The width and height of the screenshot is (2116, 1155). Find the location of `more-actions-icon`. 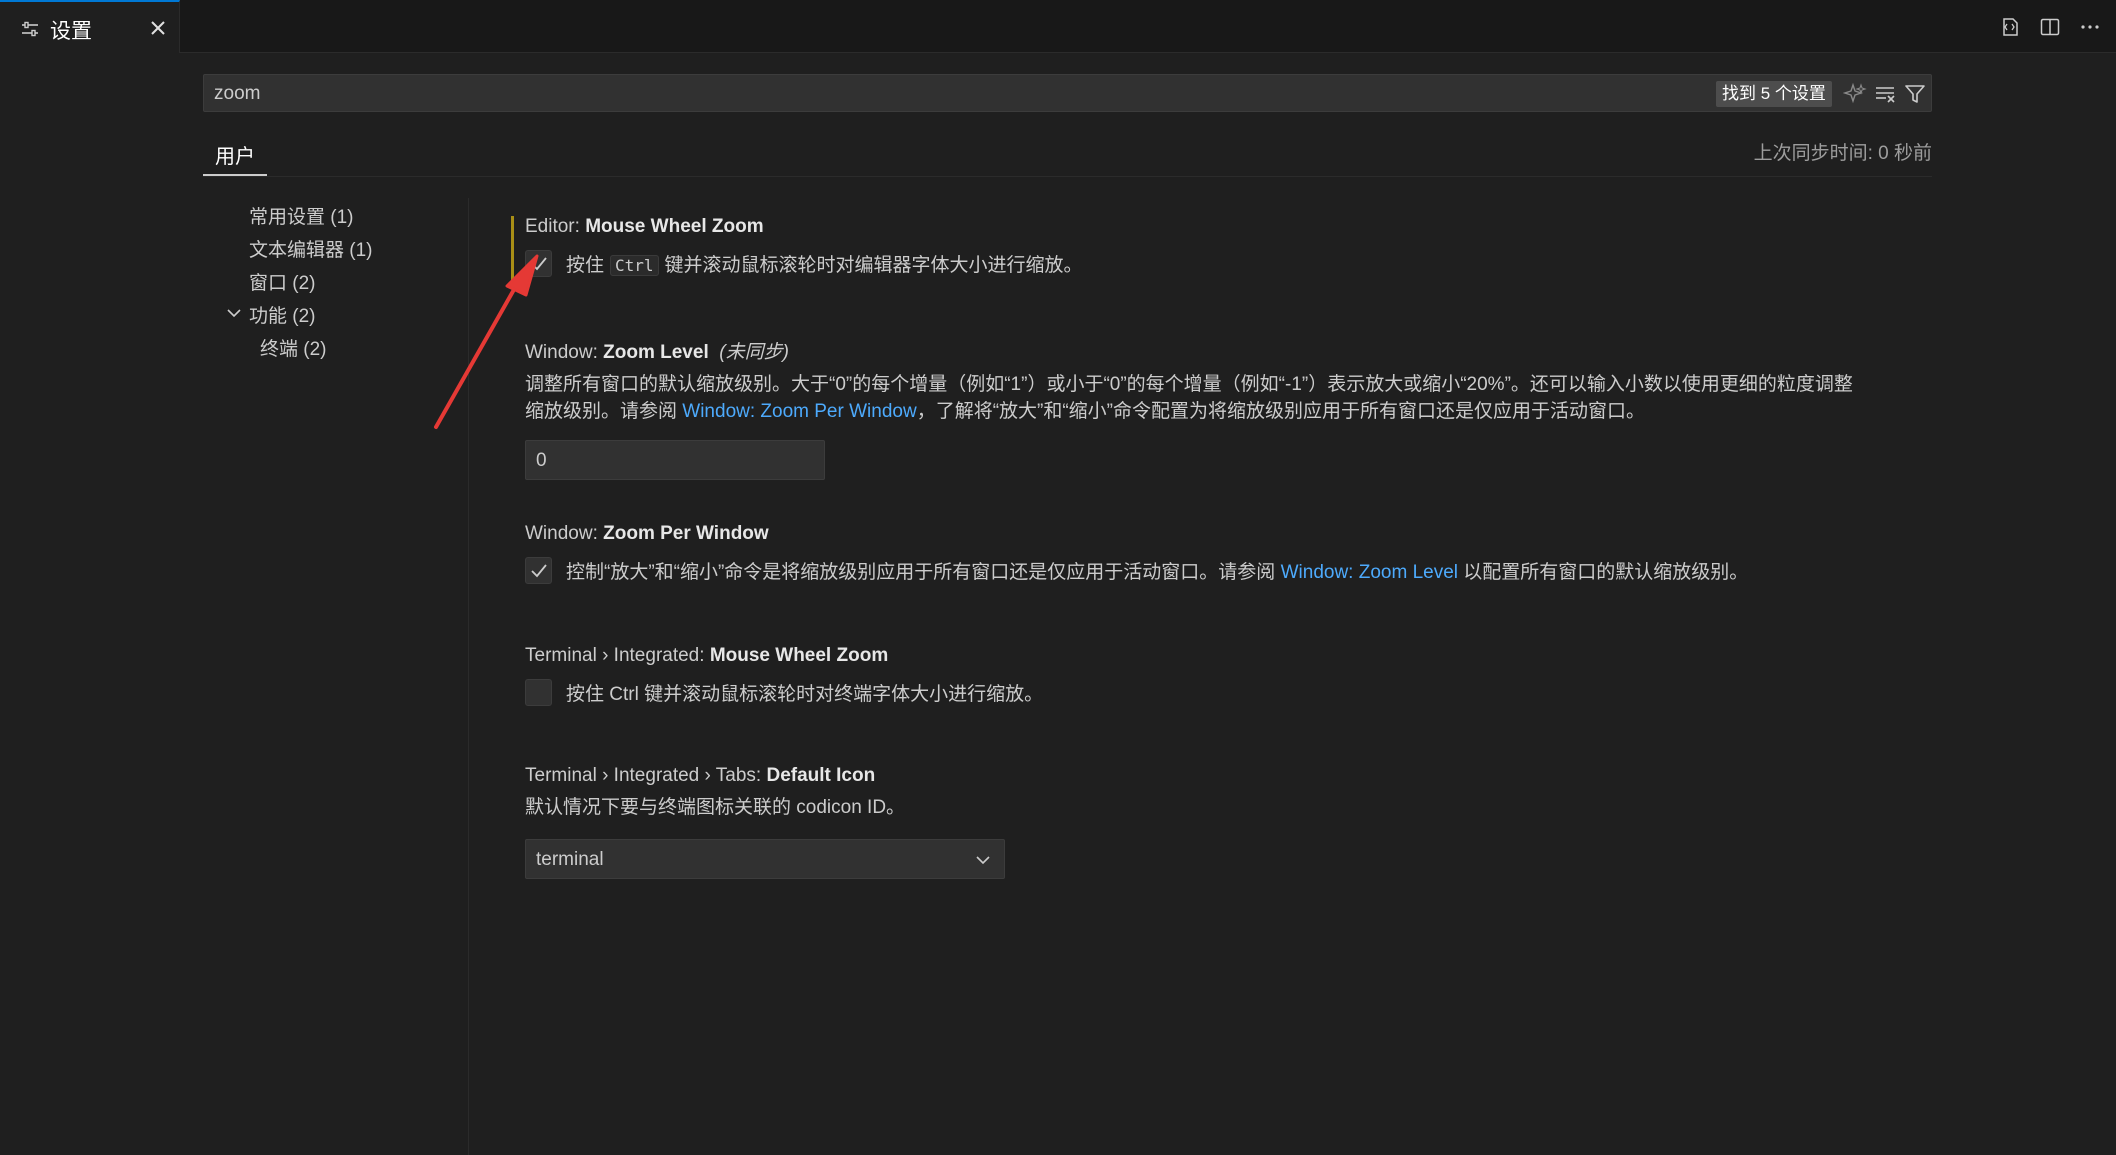

more-actions-icon is located at coordinates (2090, 26).